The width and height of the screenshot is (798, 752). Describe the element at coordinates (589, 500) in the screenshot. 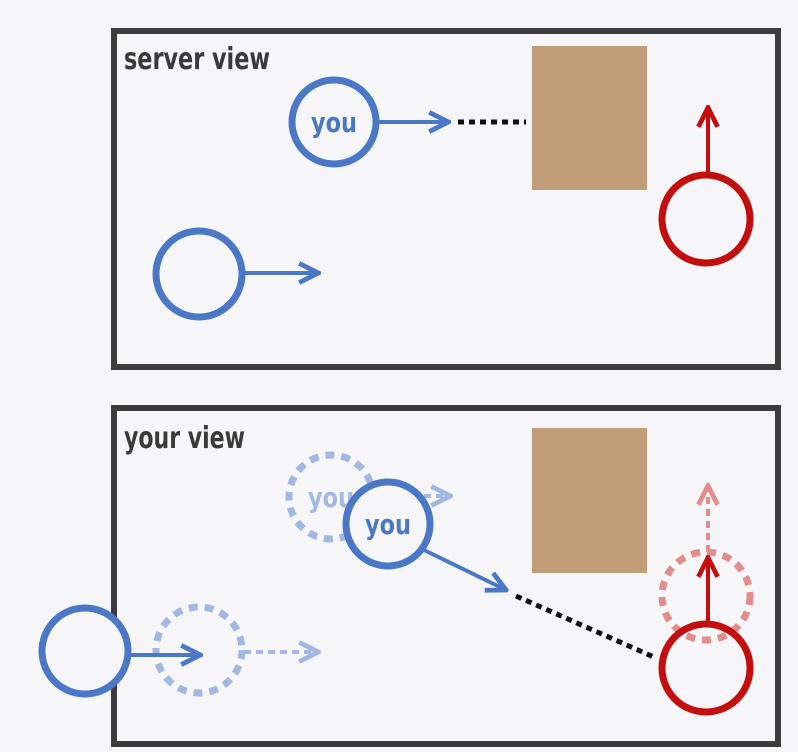

I see `your-obstacle` at that location.